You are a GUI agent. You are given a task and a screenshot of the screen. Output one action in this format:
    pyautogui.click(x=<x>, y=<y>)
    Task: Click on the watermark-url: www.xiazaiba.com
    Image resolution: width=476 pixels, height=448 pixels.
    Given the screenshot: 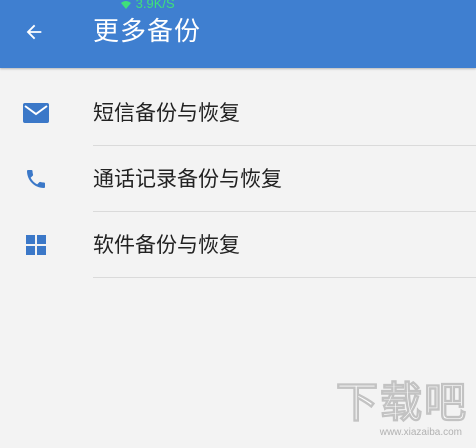 What is the action you would take?
    pyautogui.click(x=420, y=432)
    